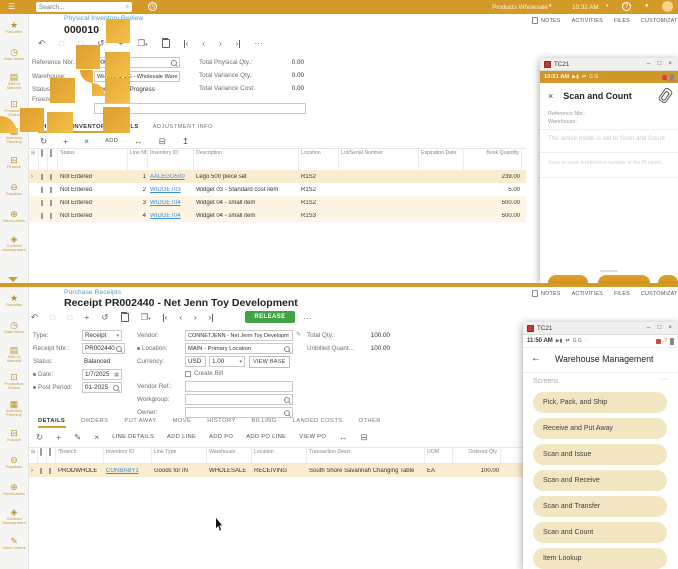 The width and height of the screenshot is (678, 569). What do you see at coordinates (667, 6) in the screenshot?
I see `avatar` at bounding box center [667, 6].